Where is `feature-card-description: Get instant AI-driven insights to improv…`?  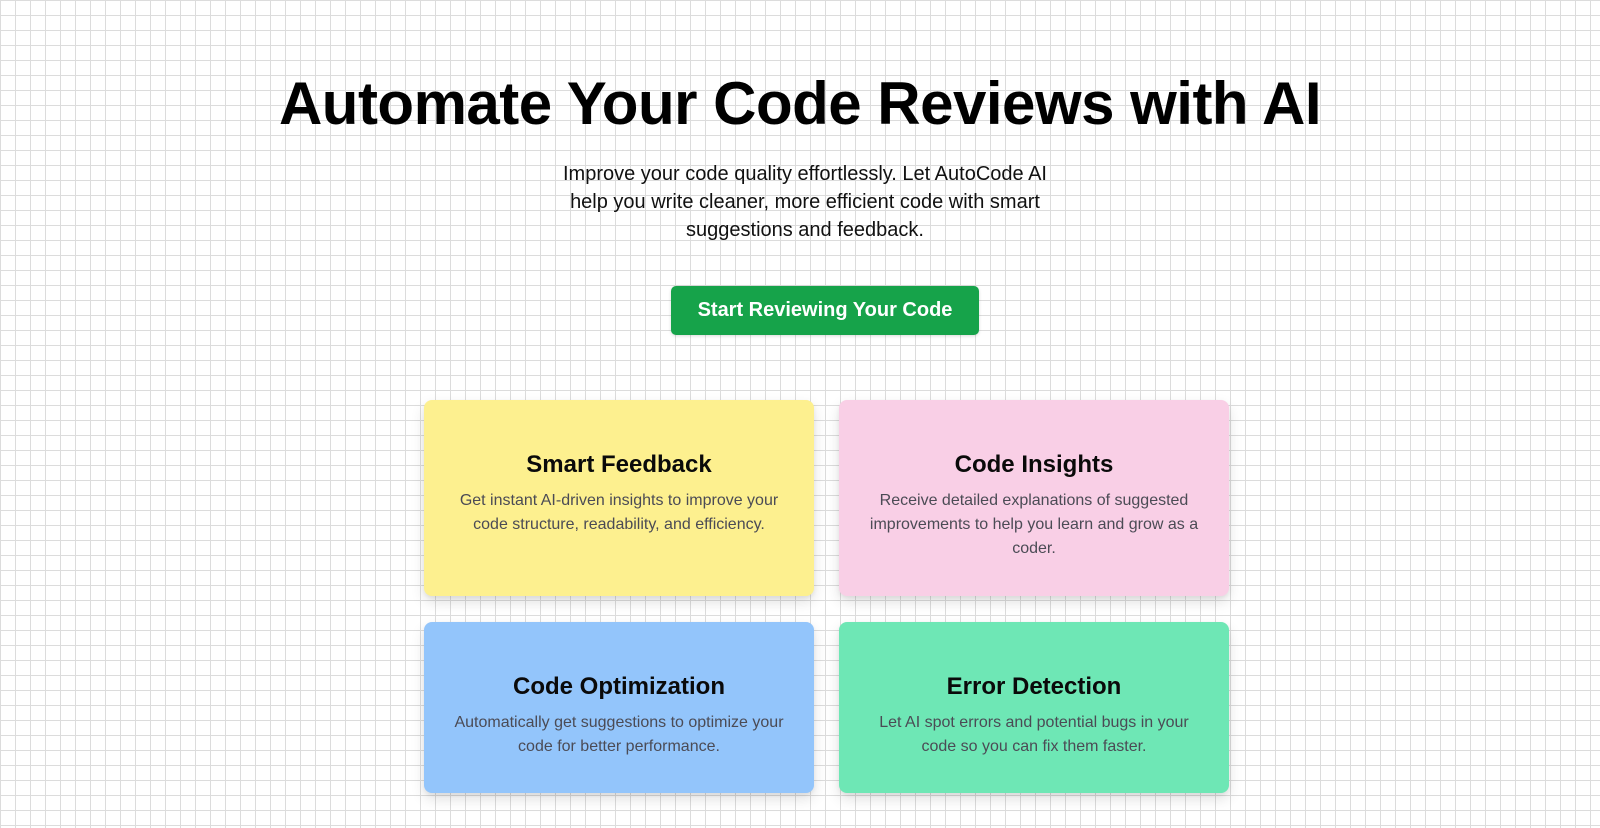 feature-card-description: Get instant AI-driven insights to improv… is located at coordinates (619, 512).